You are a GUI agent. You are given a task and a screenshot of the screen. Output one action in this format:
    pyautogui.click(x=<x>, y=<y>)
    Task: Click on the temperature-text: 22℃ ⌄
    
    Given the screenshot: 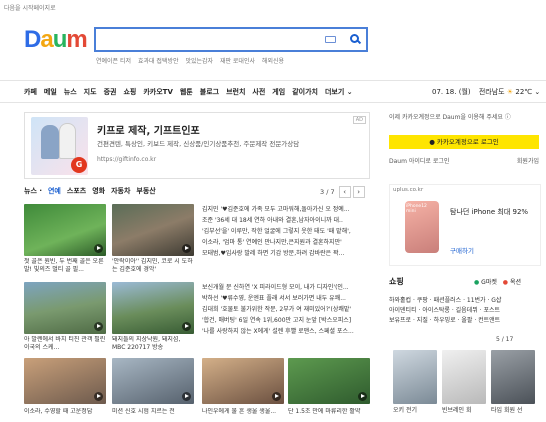 What is the action you would take?
    pyautogui.click(x=527, y=92)
    